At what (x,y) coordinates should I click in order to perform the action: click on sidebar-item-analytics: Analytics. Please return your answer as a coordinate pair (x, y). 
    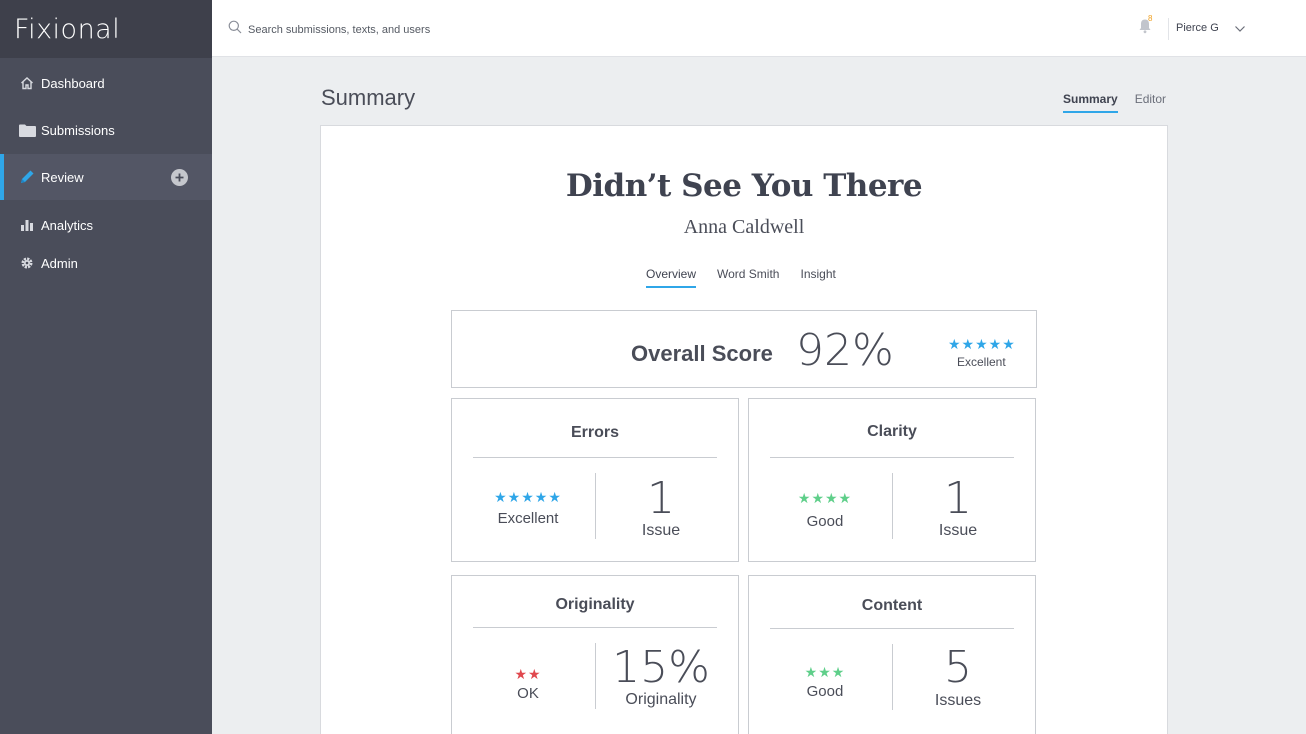
    Looking at the image, I should click on (106, 225).